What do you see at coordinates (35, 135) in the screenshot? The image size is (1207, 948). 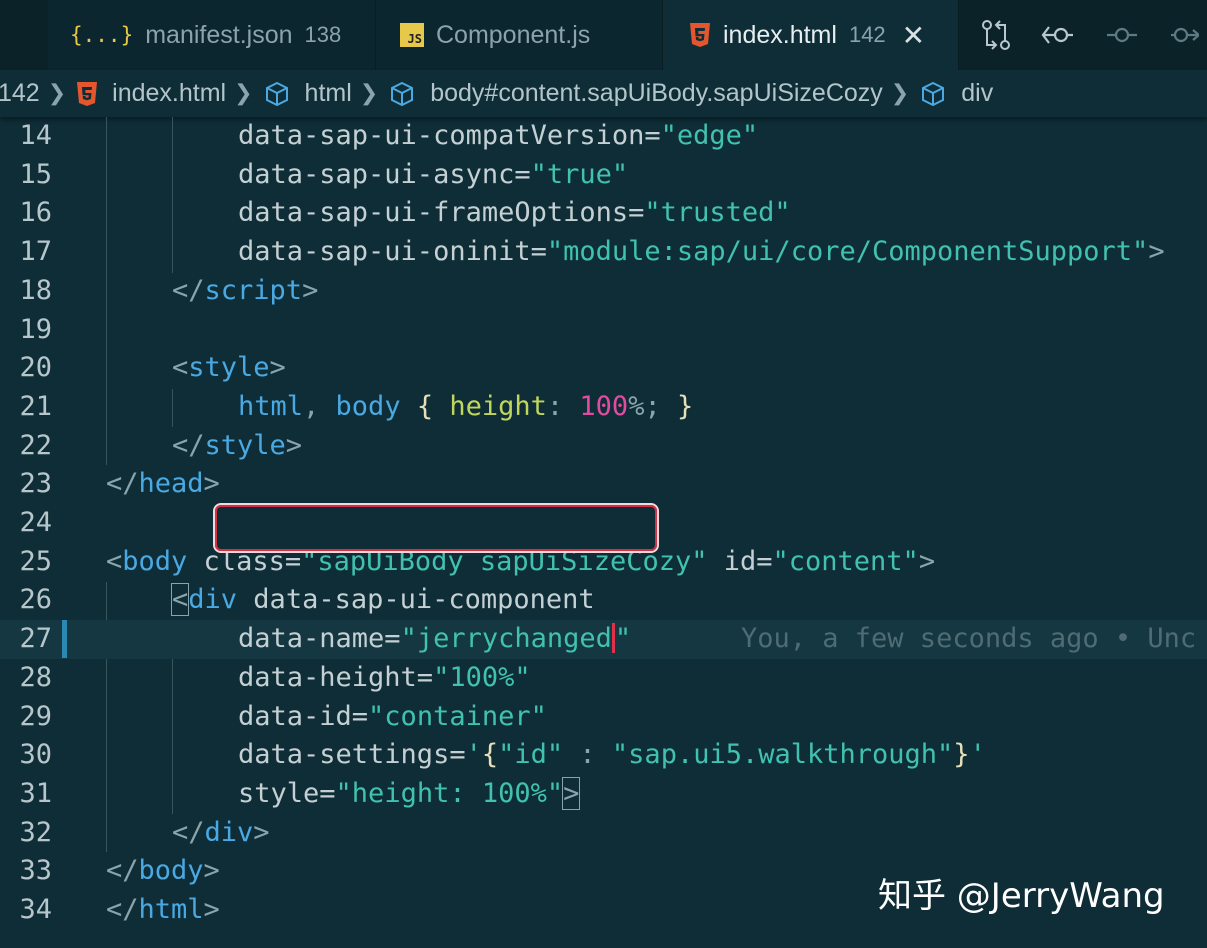 I see `line-number: 14` at bounding box center [35, 135].